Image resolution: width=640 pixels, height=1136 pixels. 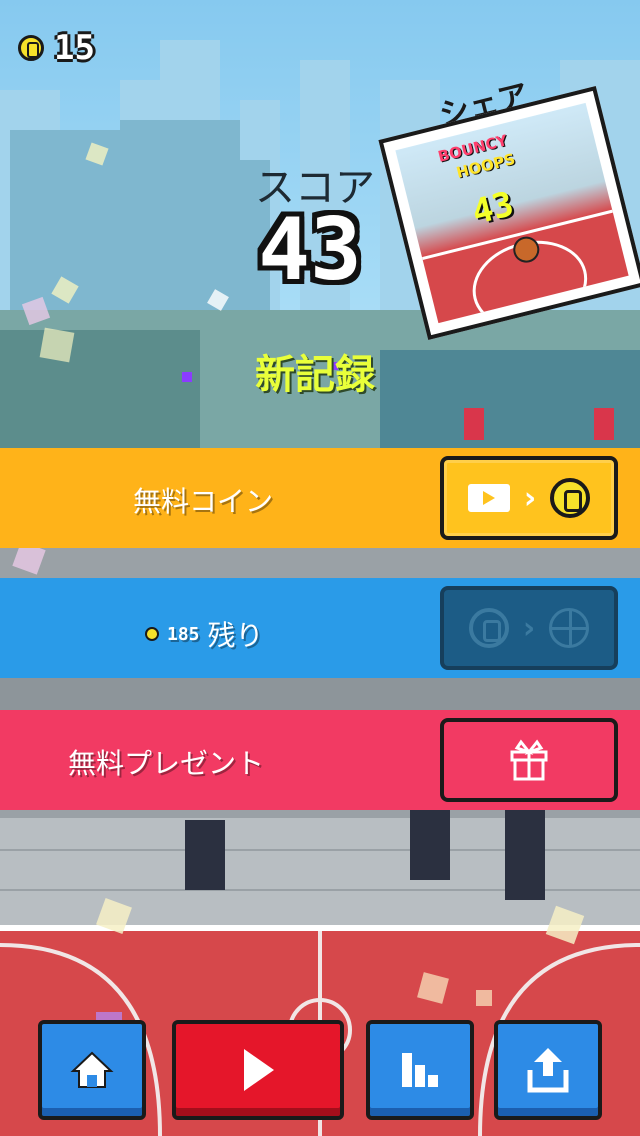 I want to click on leaderboard-icon, so click(x=420, y=1070).